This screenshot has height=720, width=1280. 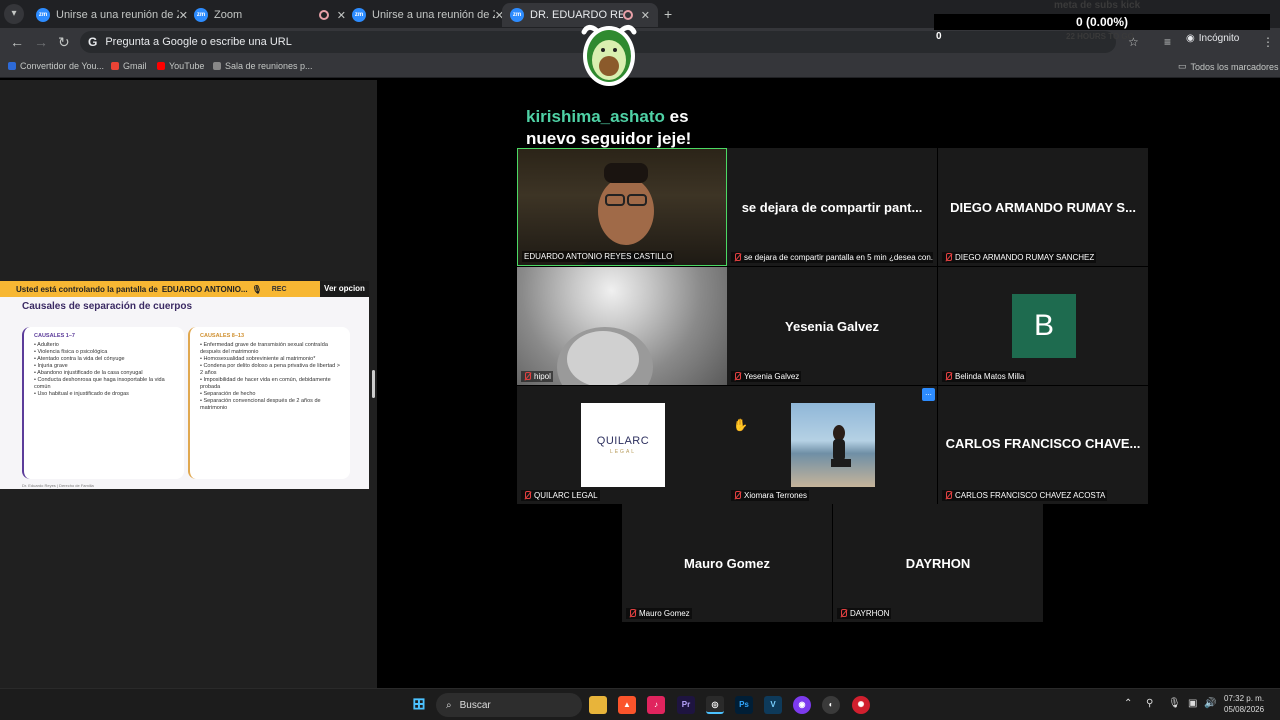 What do you see at coordinates (802, 705) in the screenshot?
I see `app-circle-icon: ◉` at bounding box center [802, 705].